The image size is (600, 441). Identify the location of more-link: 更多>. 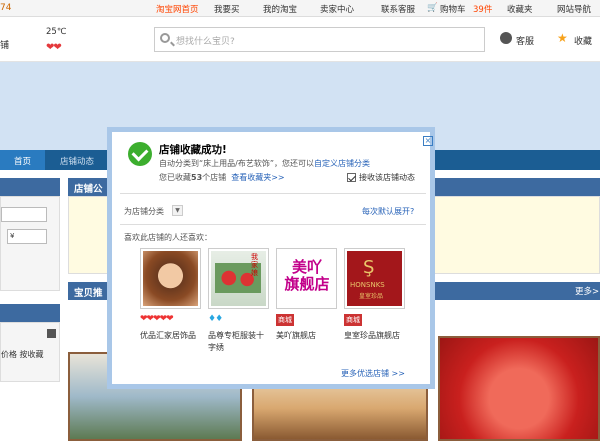
(587, 291).